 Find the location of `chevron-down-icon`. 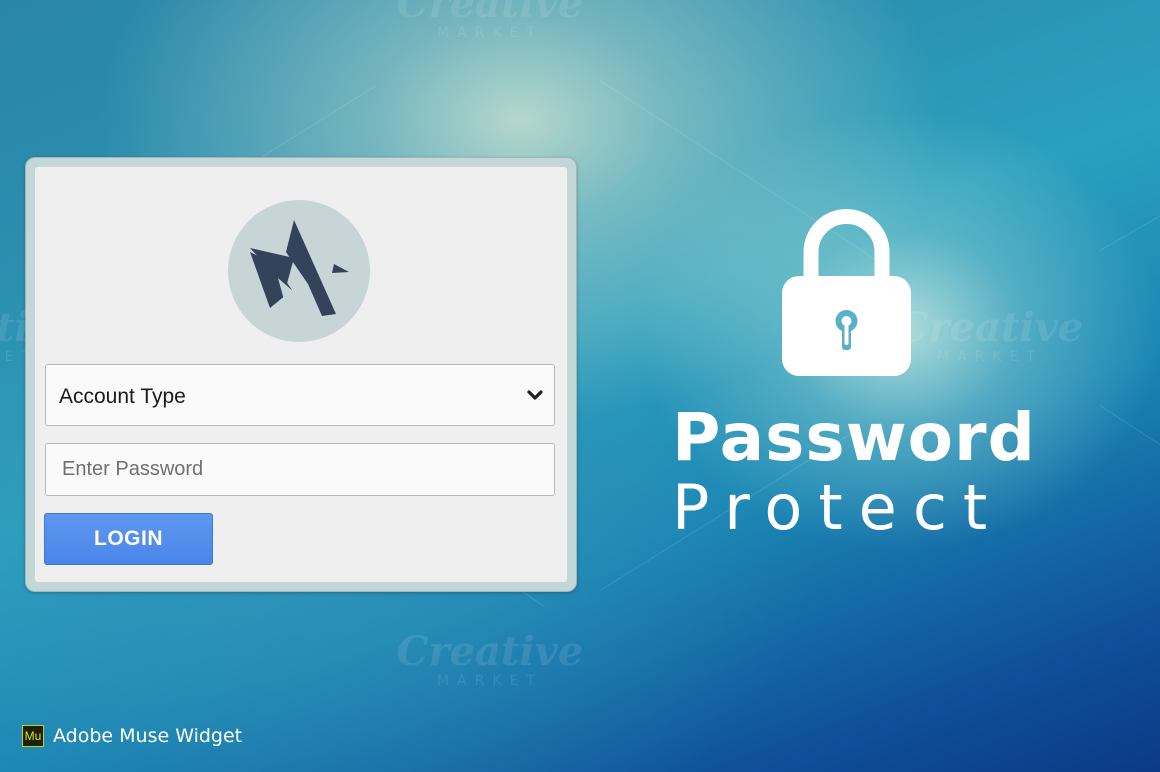

chevron-down-icon is located at coordinates (535, 395).